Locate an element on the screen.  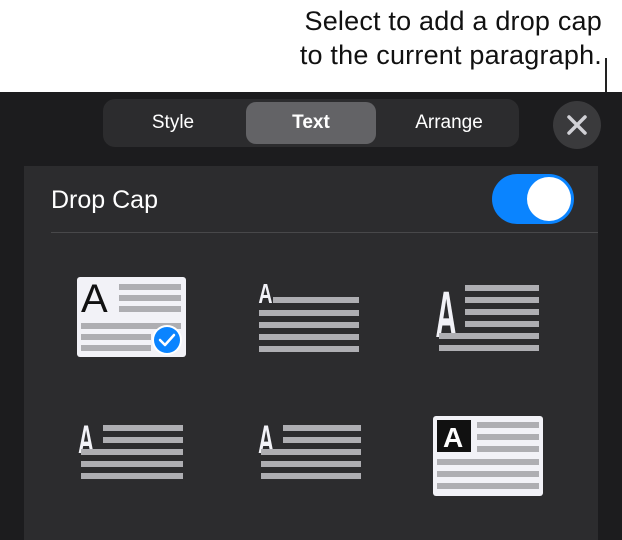
tab-text: Text is located at coordinates (311, 123).